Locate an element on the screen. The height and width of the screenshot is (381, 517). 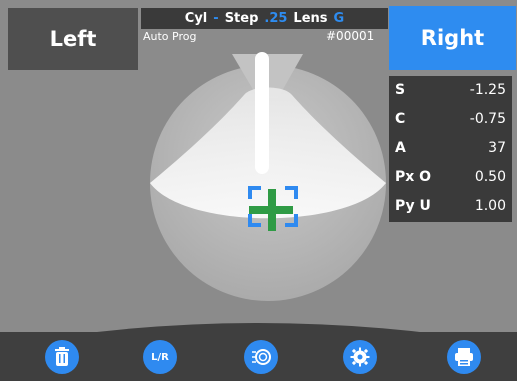
center-bar is located at coordinates (262, 113).